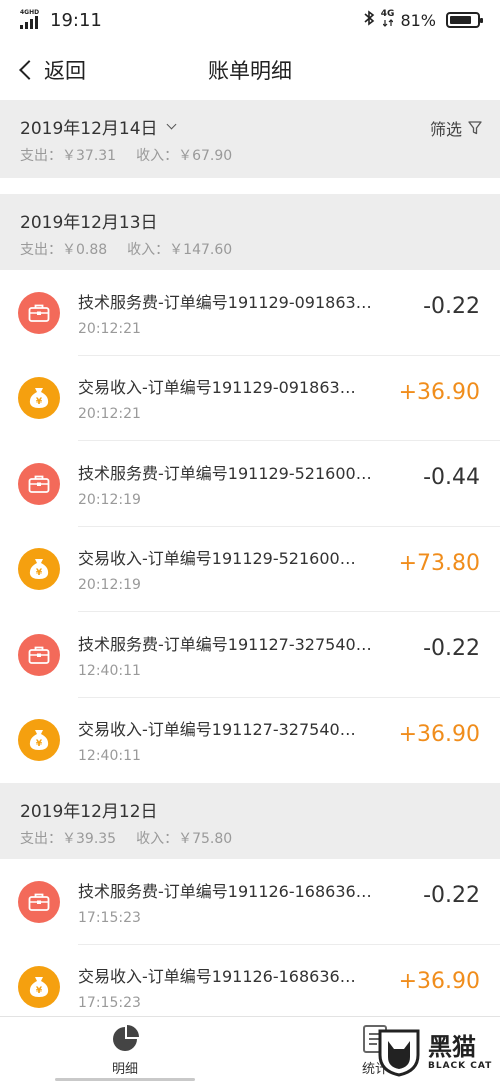 This screenshot has width=500, height=1083. What do you see at coordinates (250, 220) in the screenshot?
I see `day-date: 2019年12月13日` at bounding box center [250, 220].